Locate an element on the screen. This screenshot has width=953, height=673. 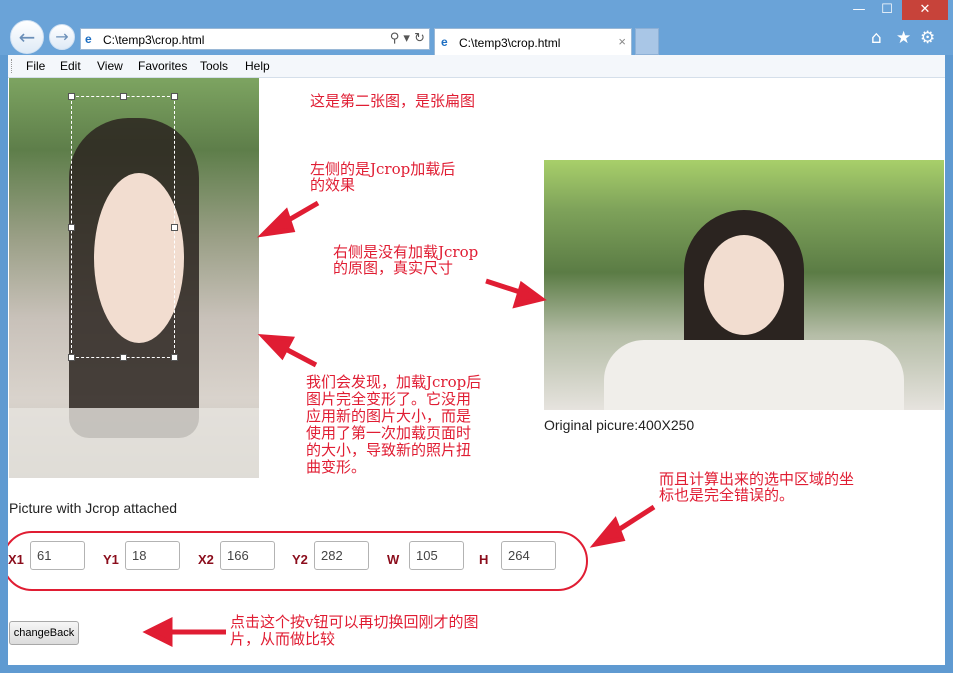
forward-arrow-icon: → is located at coordinates (62, 36).